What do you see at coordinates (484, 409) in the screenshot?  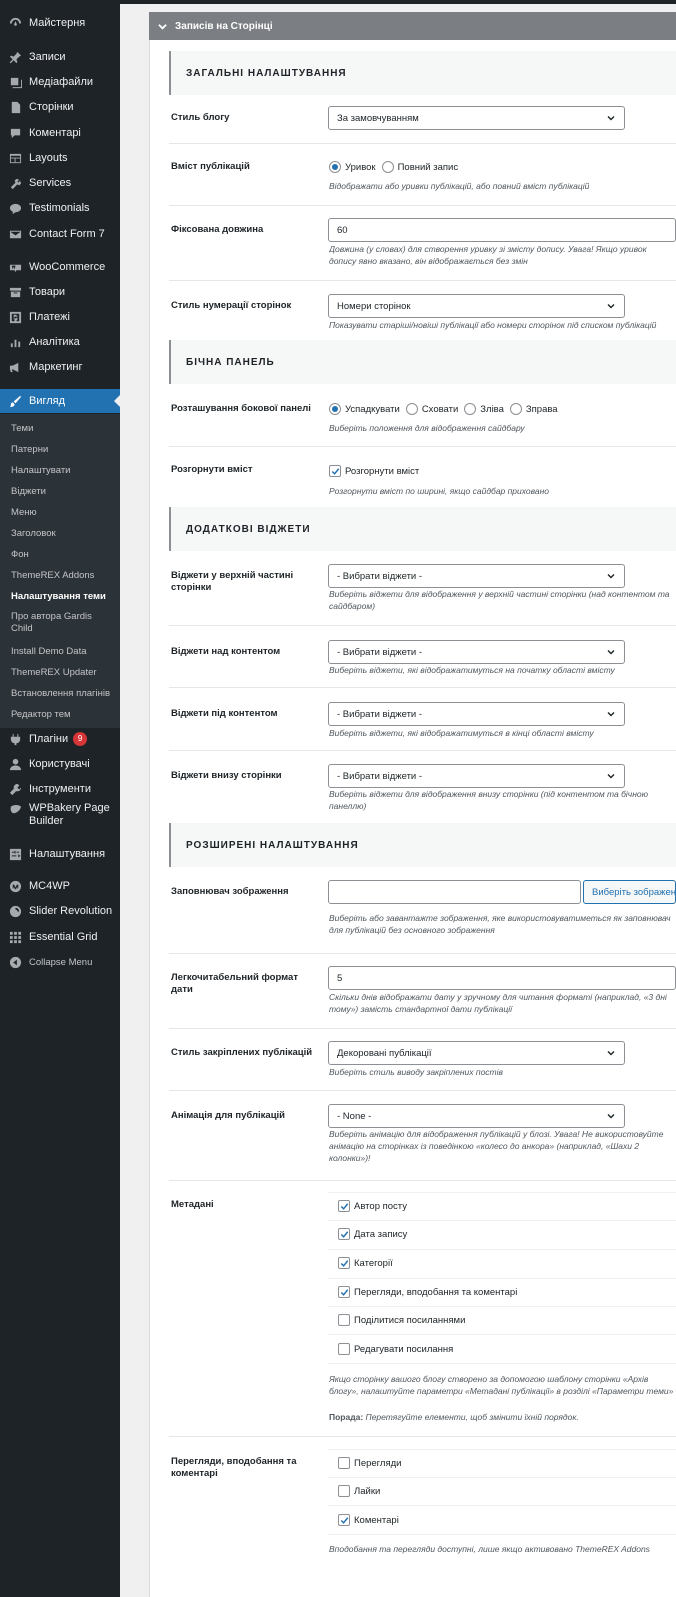 I see `radio-left: Зліва` at bounding box center [484, 409].